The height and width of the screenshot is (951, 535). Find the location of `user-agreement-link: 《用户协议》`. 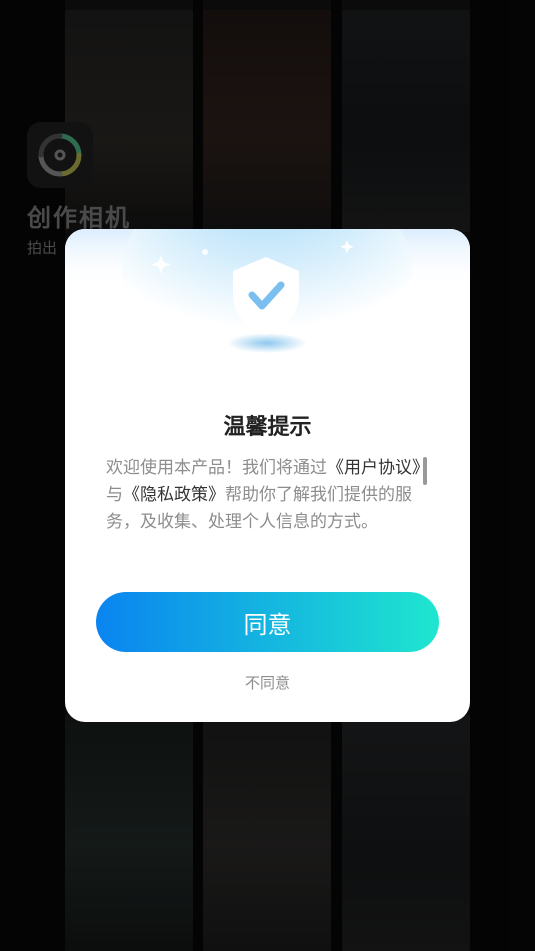

user-agreement-link: 《用户协议》 is located at coordinates (378, 468).